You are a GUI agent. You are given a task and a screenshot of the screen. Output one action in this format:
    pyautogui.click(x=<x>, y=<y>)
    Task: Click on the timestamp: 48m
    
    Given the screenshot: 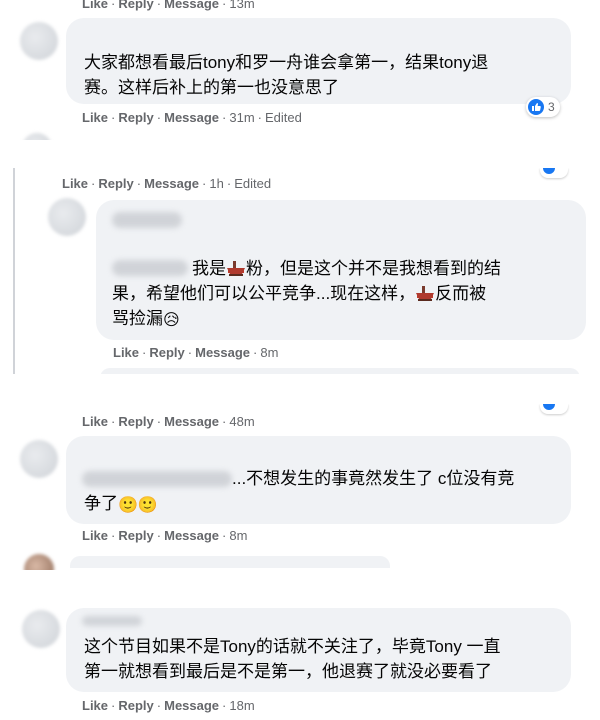 What is the action you would take?
    pyautogui.click(x=241, y=421)
    